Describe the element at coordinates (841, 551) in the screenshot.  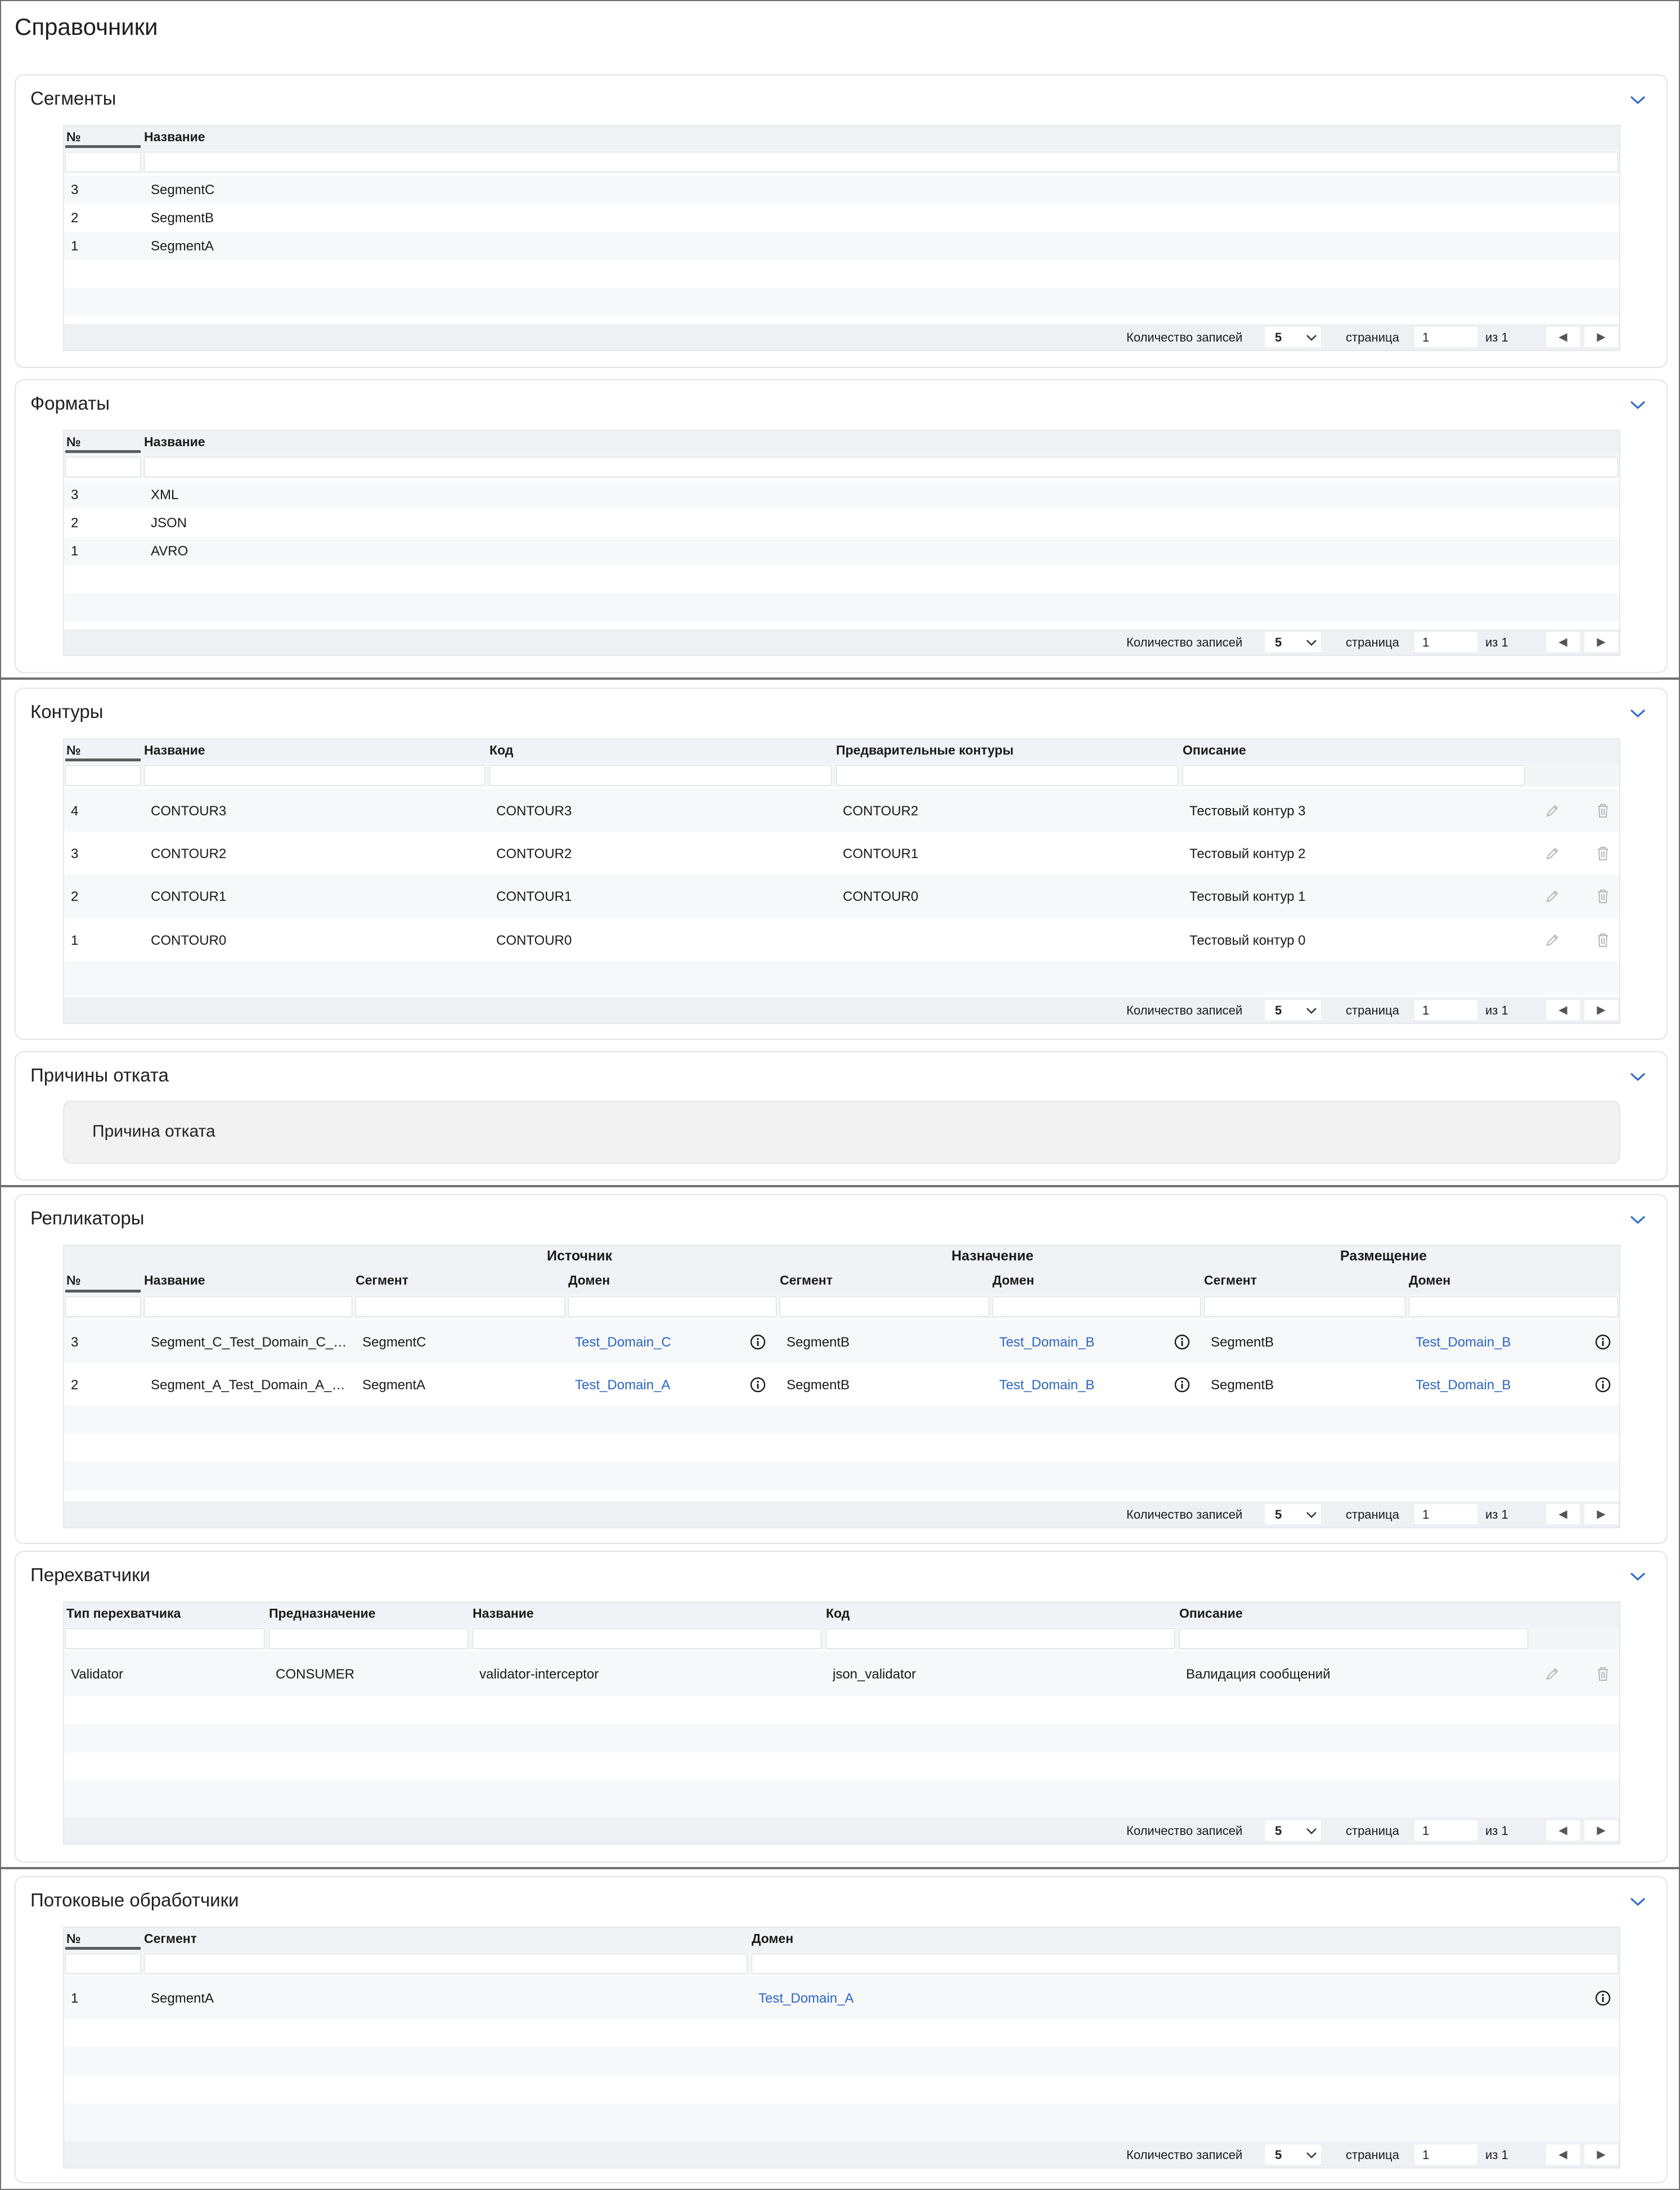
I see `table-row: 1 AVRO` at that location.